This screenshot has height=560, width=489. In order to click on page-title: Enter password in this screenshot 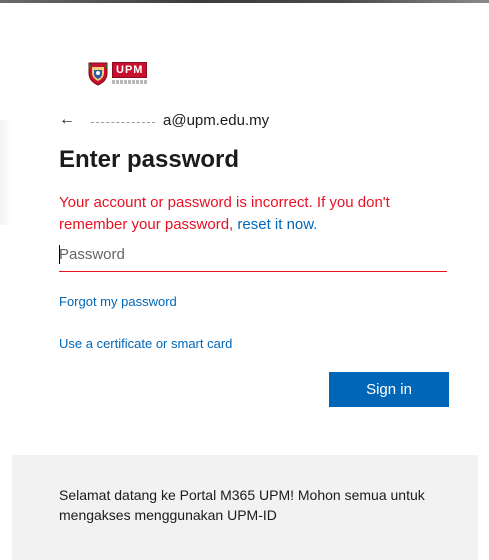, I will do `click(149, 159)`.